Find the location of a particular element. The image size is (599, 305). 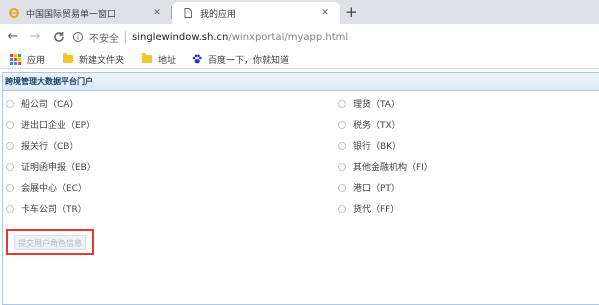

bookmark-apps: 应用 is located at coordinates (27, 59).